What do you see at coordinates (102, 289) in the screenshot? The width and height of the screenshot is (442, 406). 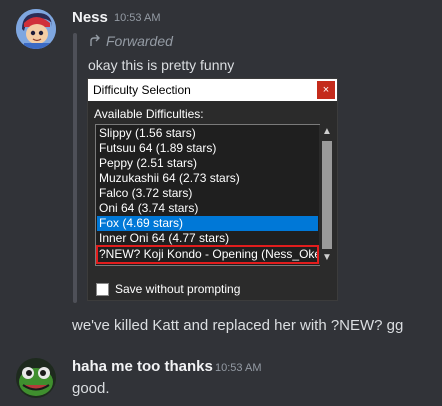 I see `checkbox` at bounding box center [102, 289].